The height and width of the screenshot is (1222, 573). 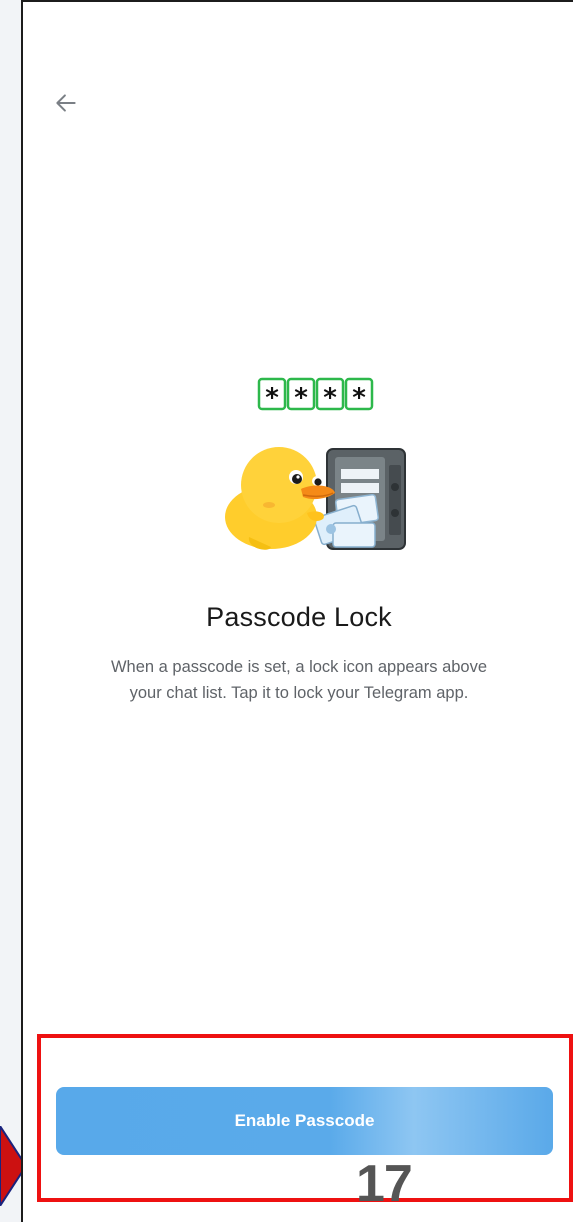 I want to click on enable-passcode-button: Enable Passcode, so click(x=304, y=1121).